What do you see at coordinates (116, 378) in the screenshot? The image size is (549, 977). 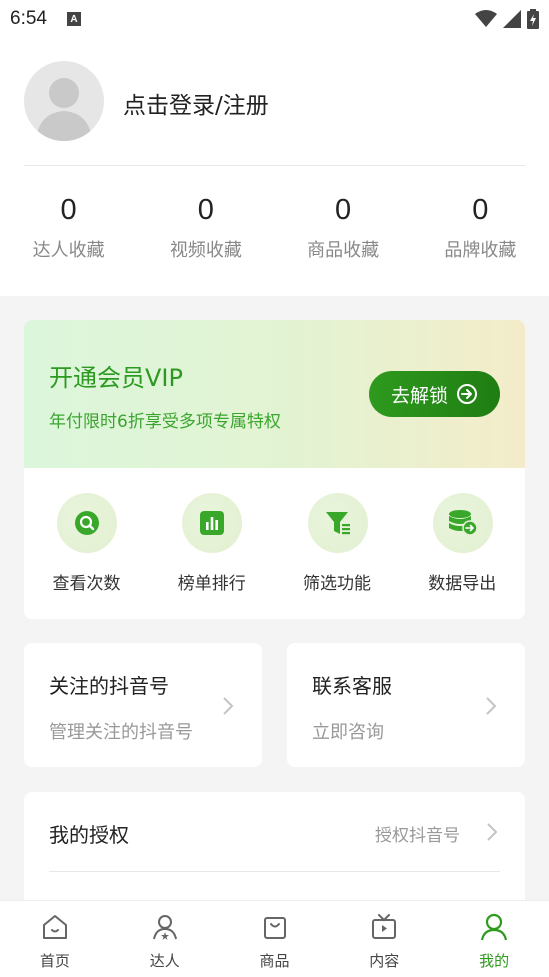 I see `vip-title: 开通会员VIP` at bounding box center [116, 378].